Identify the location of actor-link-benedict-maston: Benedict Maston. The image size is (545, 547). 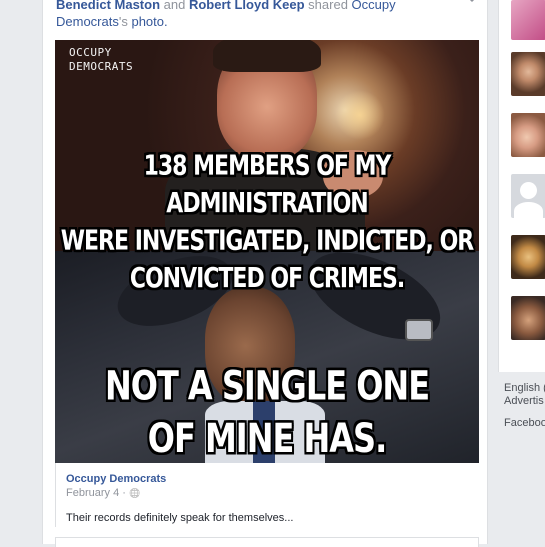
(108, 6).